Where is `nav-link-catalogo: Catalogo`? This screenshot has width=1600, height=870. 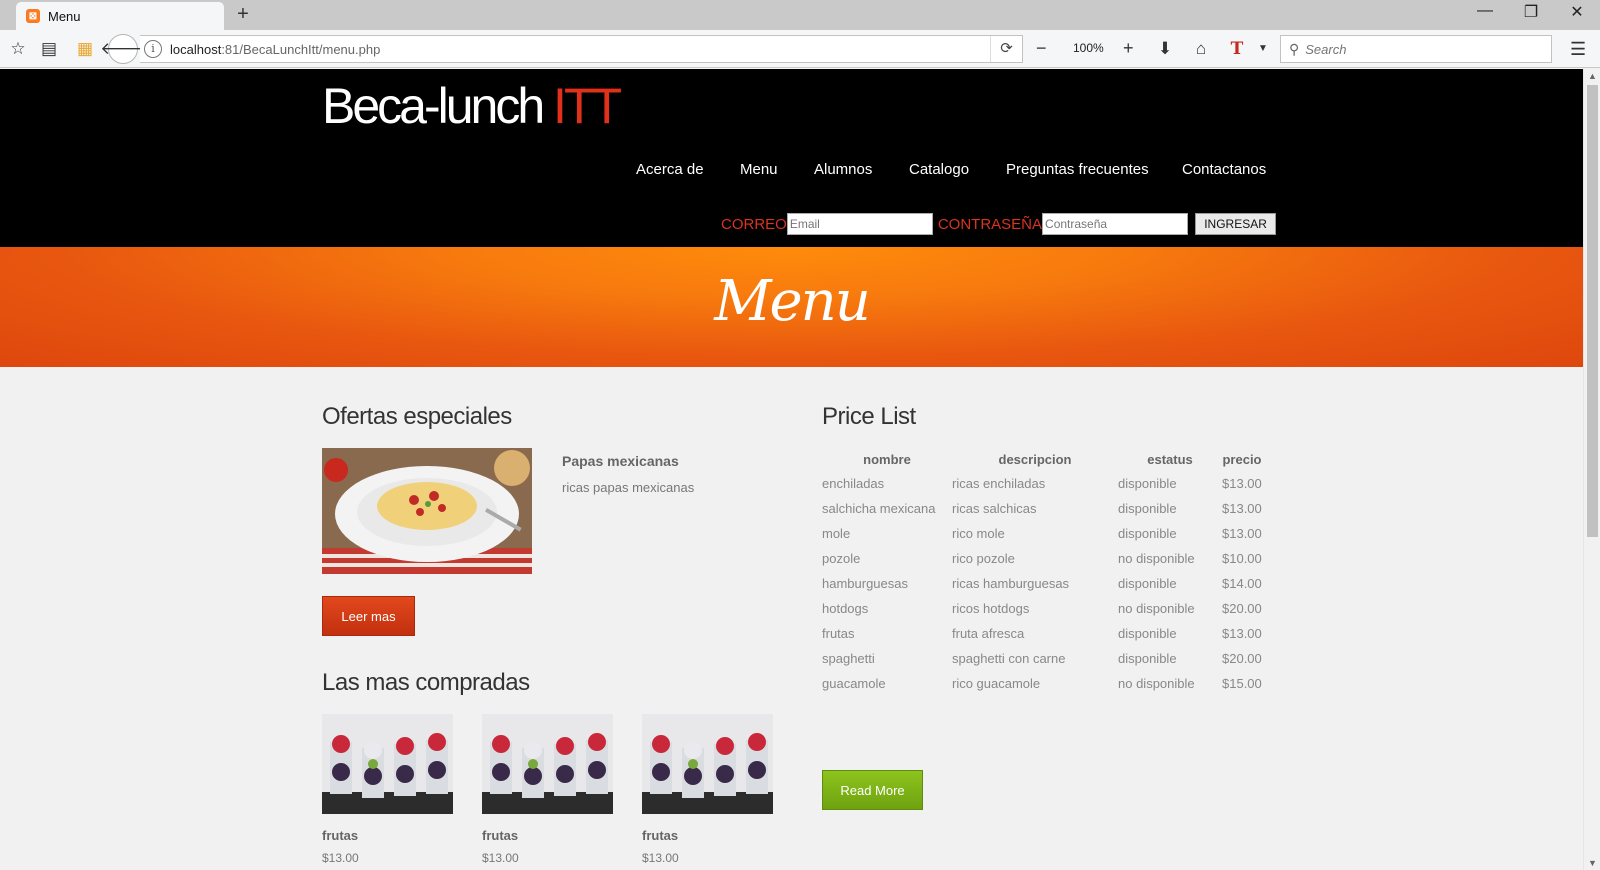 nav-link-catalogo: Catalogo is located at coordinates (939, 169).